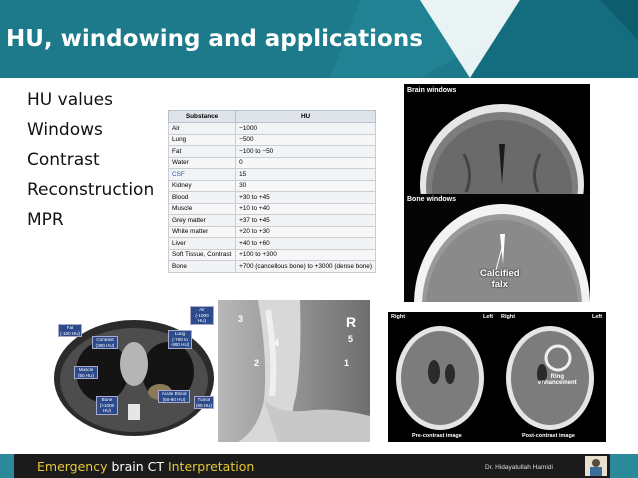 Image resolution: width=638 pixels, height=478 pixels. I want to click on label-line: Contrast, so click(105, 339).